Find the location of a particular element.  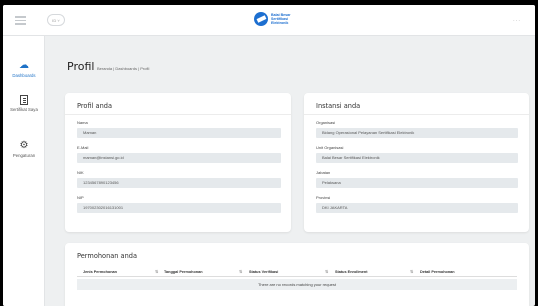

sidebar-item-pengaturan: ⚙ Pengaturan is located at coordinates (24, 149).